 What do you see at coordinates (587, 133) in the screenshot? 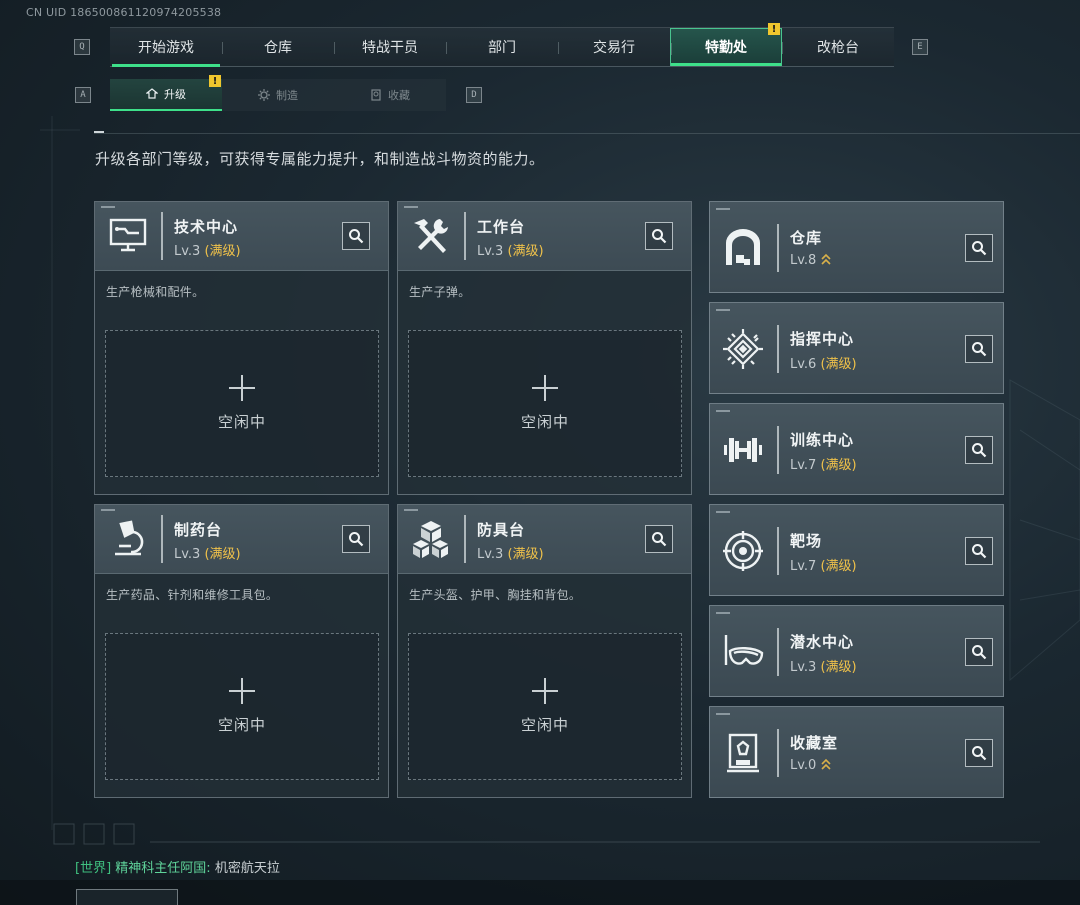
I see `divider` at bounding box center [587, 133].